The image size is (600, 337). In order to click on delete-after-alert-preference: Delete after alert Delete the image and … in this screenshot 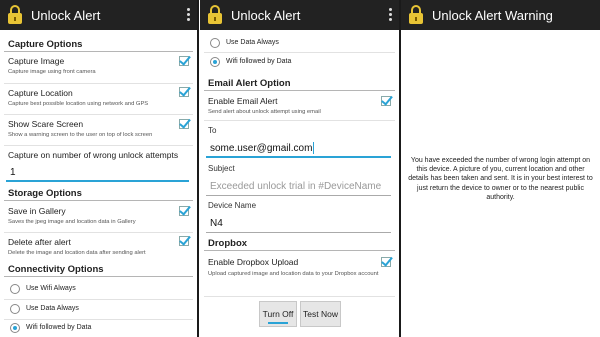, I will do `click(98, 247)`.